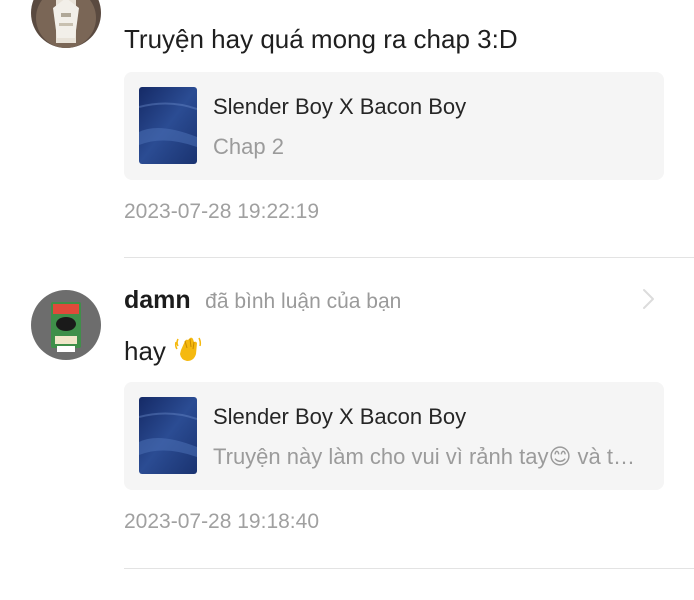 The image size is (694, 600). I want to click on timestamp: 2023-07-28 19:22:19, so click(221, 211).